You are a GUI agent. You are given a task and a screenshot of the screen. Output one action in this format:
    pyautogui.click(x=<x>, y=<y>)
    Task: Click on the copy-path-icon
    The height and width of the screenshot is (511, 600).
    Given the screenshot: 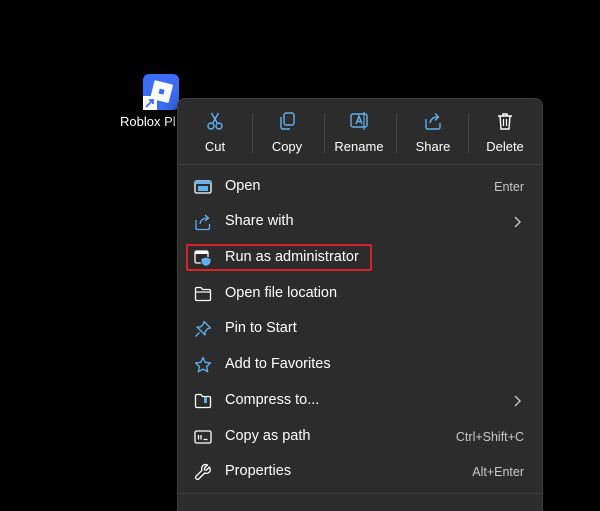 What is the action you would take?
    pyautogui.click(x=203, y=437)
    